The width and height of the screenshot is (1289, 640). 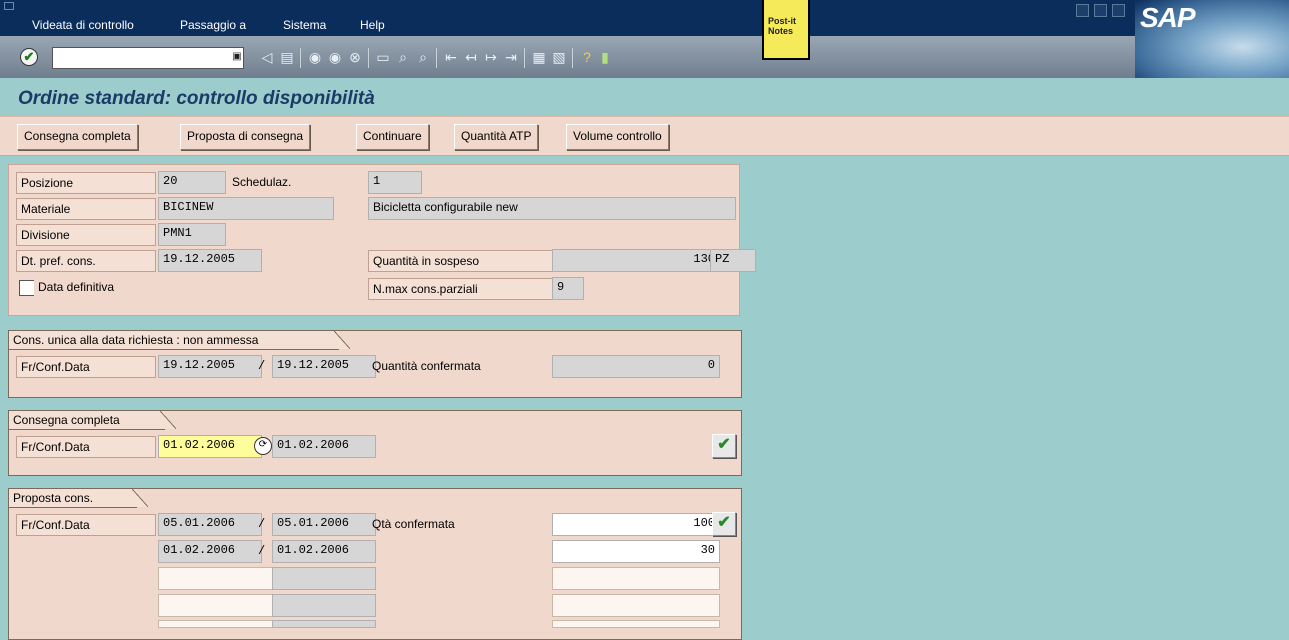 I want to click on dt-pref-cons-label: Dt. pref. cons., so click(x=86, y=261).